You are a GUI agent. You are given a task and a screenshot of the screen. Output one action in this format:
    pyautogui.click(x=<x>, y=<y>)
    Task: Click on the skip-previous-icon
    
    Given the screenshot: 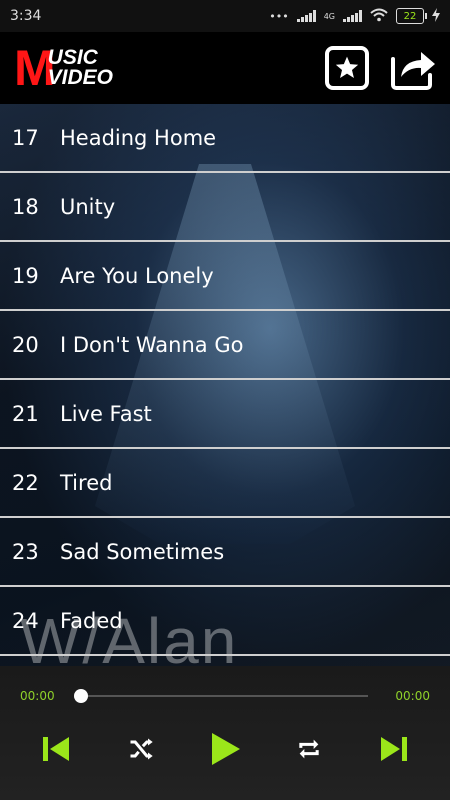 What is the action you would take?
    pyautogui.click(x=56, y=749)
    